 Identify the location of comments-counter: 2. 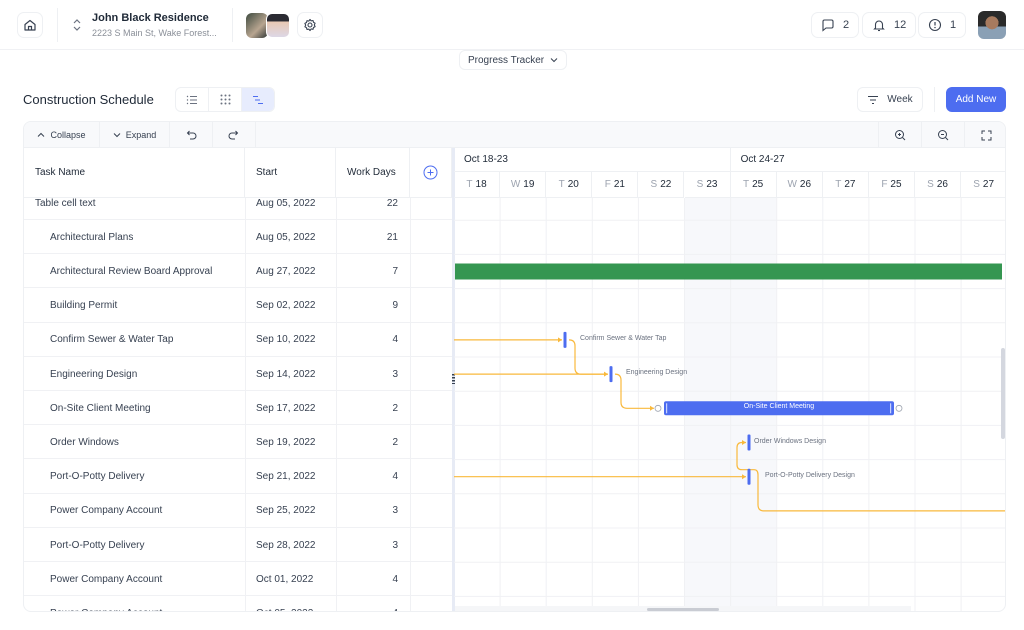
(835, 25).